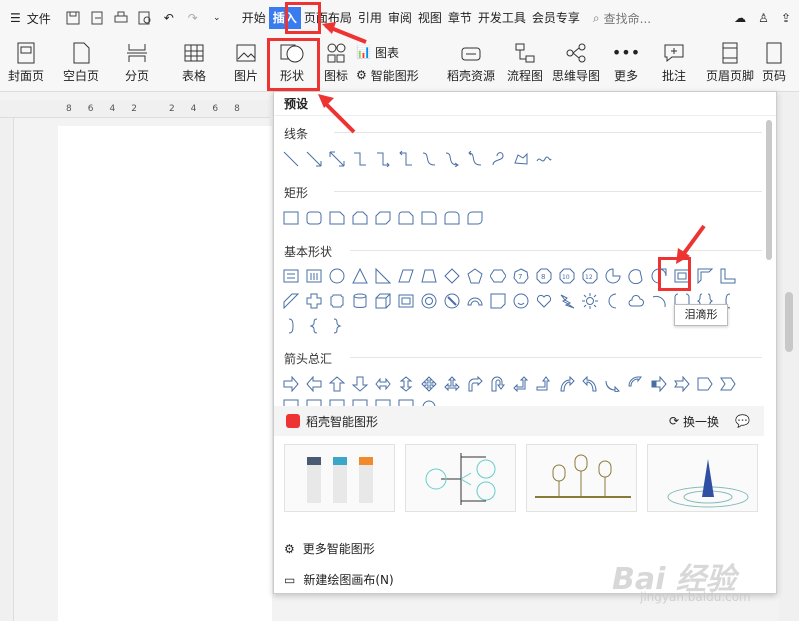  Describe the element at coordinates (730, 63) in the screenshot. I see `header-footer-button: 页眉页脚` at that location.